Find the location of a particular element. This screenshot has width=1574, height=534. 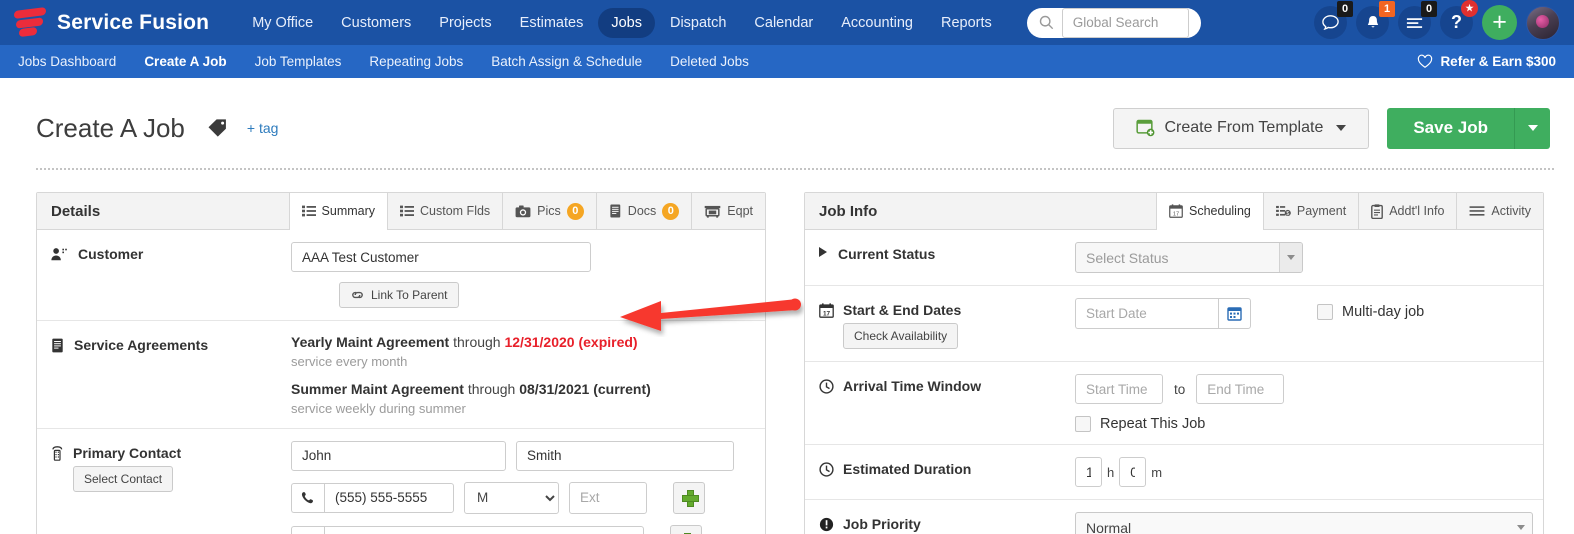

current-status-label-group: Current Status is located at coordinates (947, 257).